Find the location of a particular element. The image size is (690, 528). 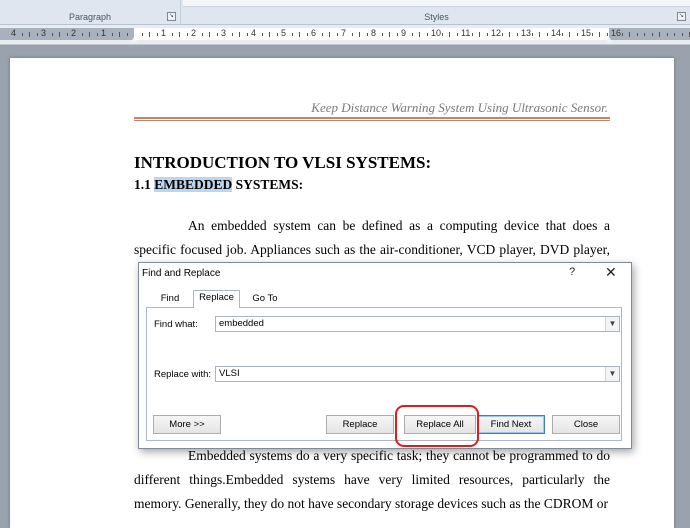

ruler-label: 12 is located at coordinates (496, 33).